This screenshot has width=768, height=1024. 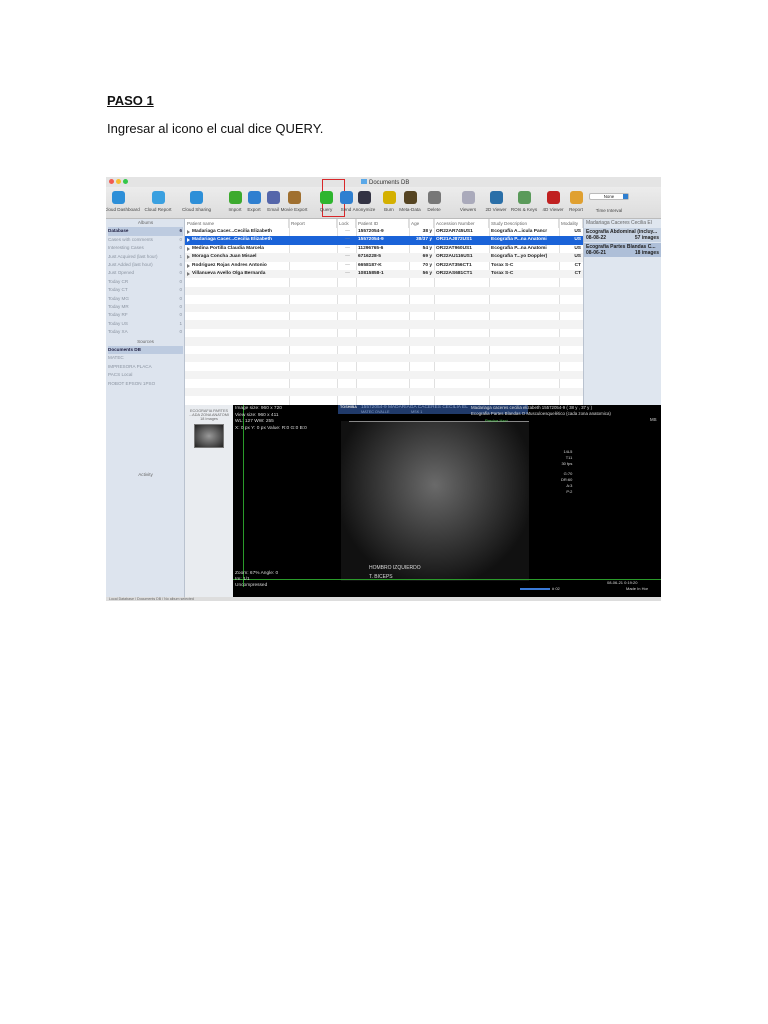 What do you see at coordinates (145, 299) in the screenshot?
I see `sidebar-album-item: Today MG 0` at bounding box center [145, 299].